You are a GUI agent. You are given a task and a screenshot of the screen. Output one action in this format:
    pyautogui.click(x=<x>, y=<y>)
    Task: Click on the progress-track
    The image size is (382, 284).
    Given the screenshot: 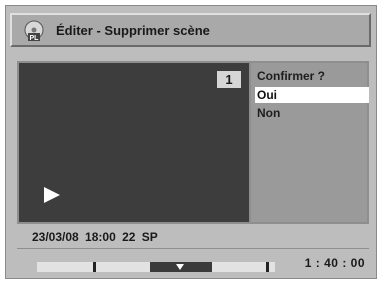 What is the action you would take?
    pyautogui.click(x=156, y=267)
    